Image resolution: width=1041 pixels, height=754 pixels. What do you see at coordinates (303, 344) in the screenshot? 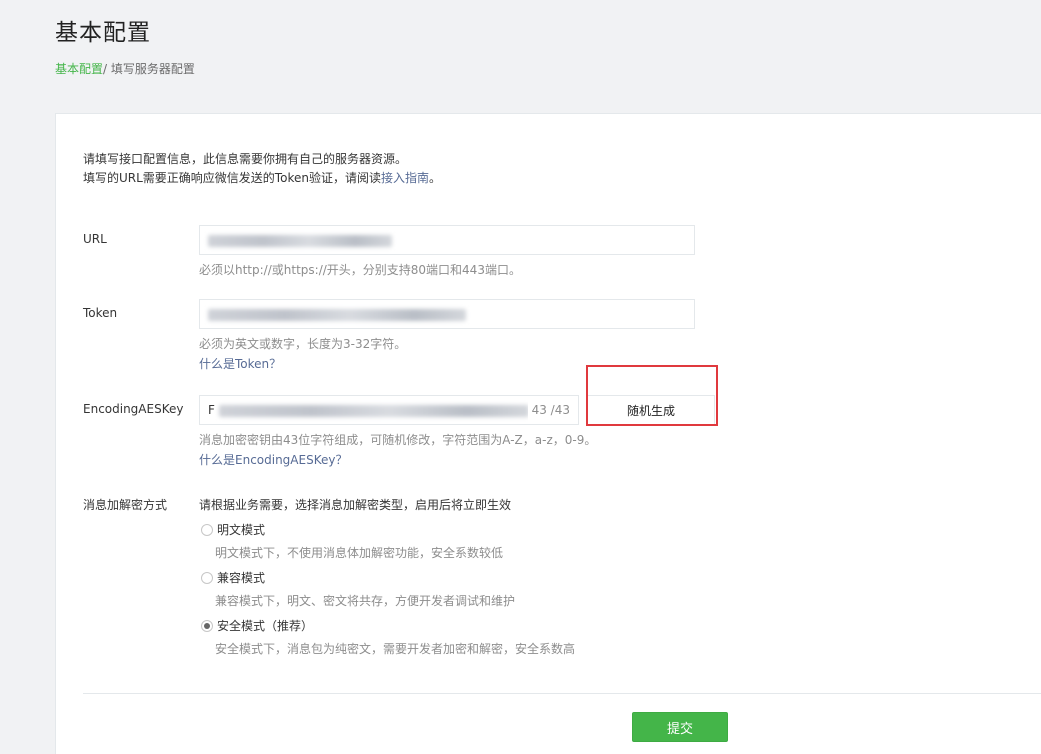
I see `token-hint: 必须为英文或数字，长度为3-32字符。` at bounding box center [303, 344].